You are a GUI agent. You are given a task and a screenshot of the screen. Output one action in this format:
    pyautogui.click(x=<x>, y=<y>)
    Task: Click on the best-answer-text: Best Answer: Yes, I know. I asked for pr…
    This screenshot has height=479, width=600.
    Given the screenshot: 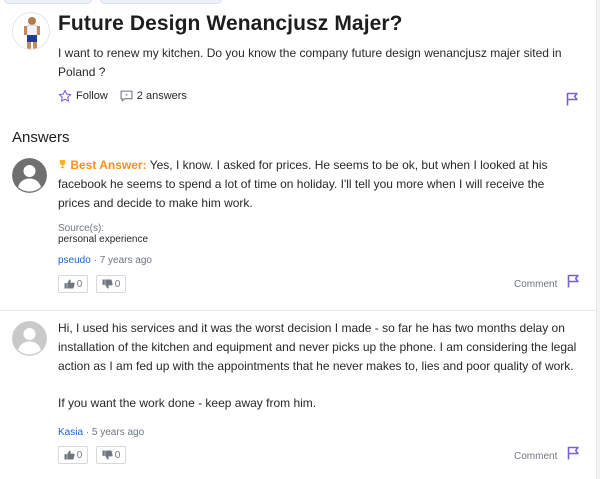 What is the action you would take?
    pyautogui.click(x=318, y=184)
    